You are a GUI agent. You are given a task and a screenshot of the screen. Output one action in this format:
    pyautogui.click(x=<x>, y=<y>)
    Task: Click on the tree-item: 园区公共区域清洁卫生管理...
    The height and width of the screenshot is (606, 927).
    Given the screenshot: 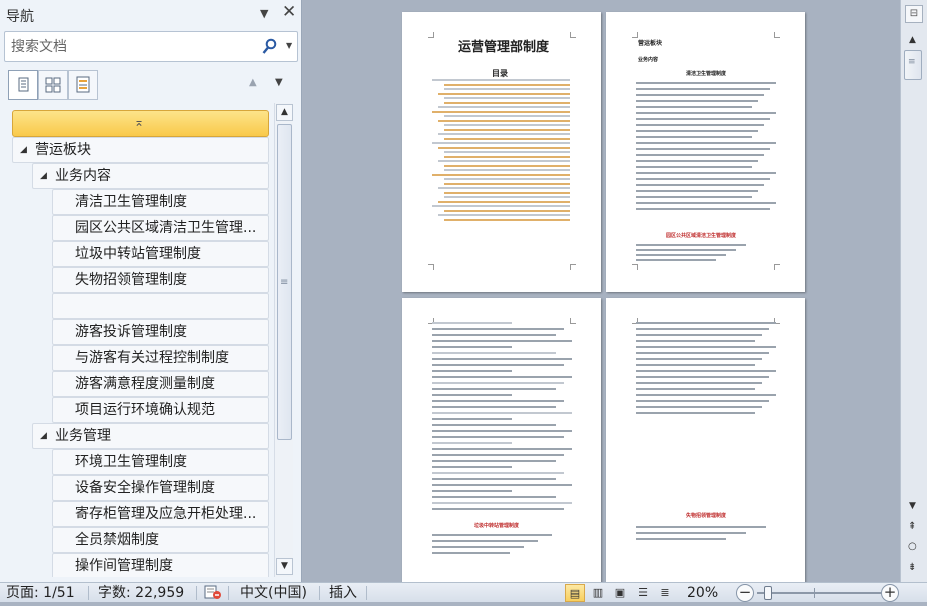 What is the action you would take?
    pyautogui.click(x=160, y=228)
    